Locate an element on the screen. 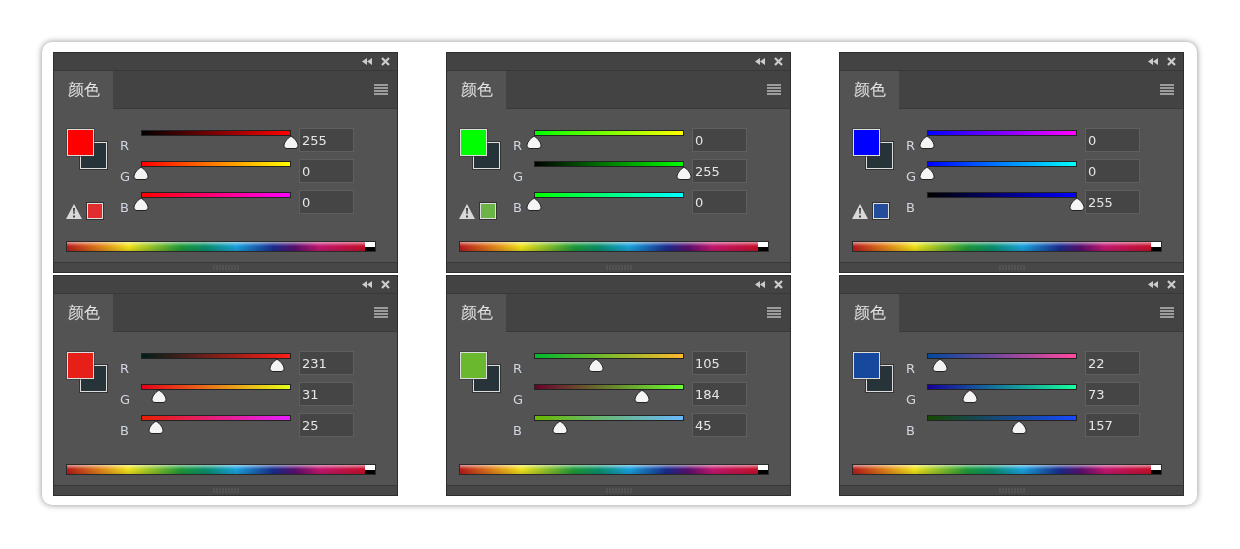 Image resolution: width=1240 pixels, height=549 pixels. value-field: 231 is located at coordinates (326, 363).